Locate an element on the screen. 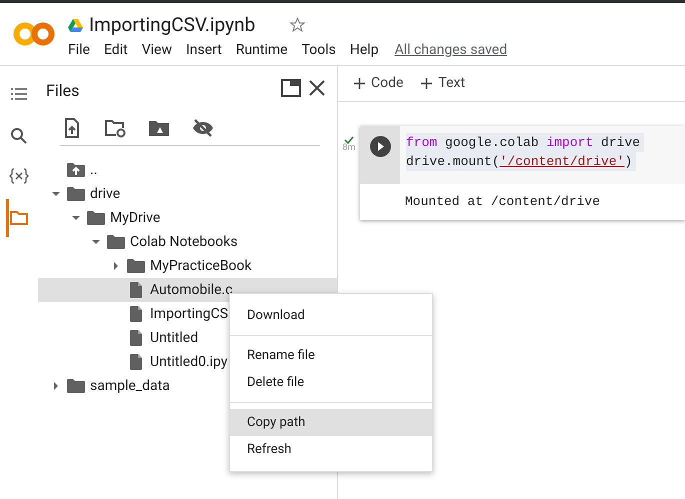  refresh-folder-icon is located at coordinates (115, 128).